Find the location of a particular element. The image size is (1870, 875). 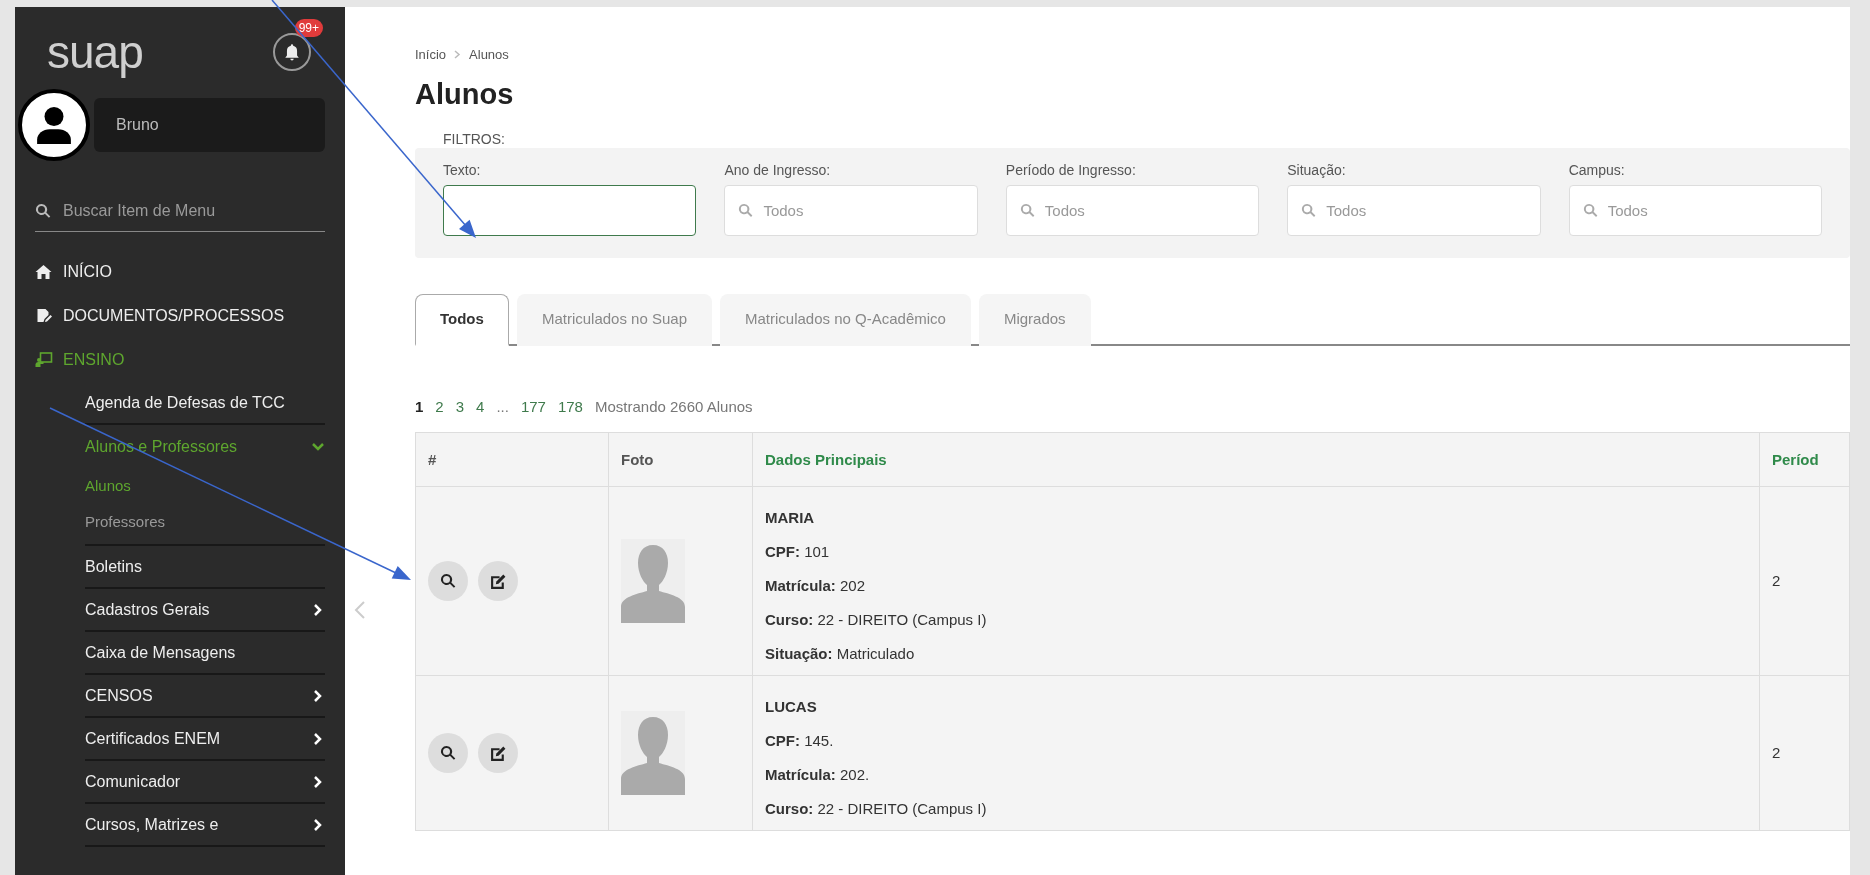

field-label: Situação: is located at coordinates (1317, 171).